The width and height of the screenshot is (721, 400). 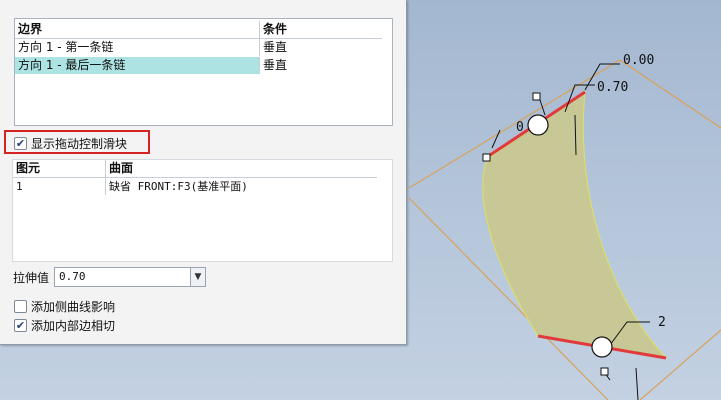 What do you see at coordinates (612, 87) in the screenshot?
I see `value-label-right: 0.70` at bounding box center [612, 87].